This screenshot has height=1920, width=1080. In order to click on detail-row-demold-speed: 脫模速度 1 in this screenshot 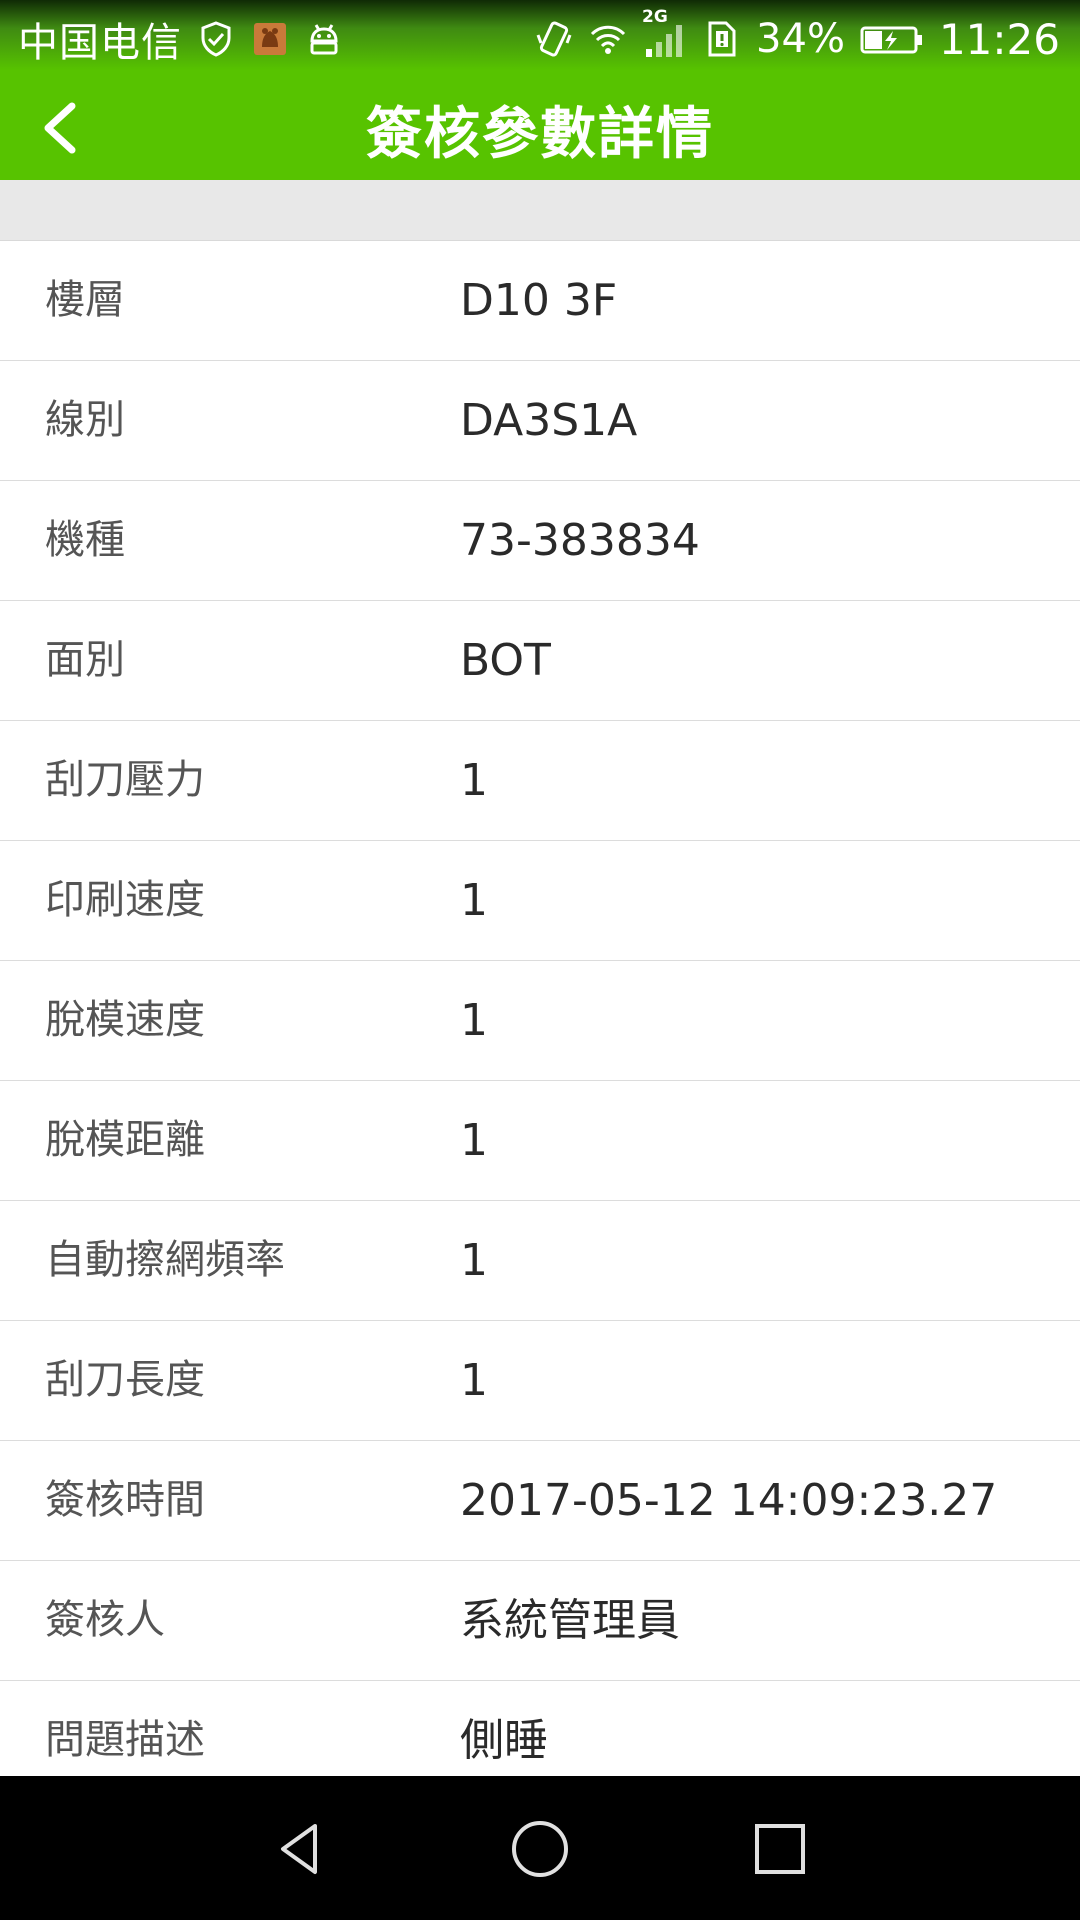, I will do `click(540, 1021)`.